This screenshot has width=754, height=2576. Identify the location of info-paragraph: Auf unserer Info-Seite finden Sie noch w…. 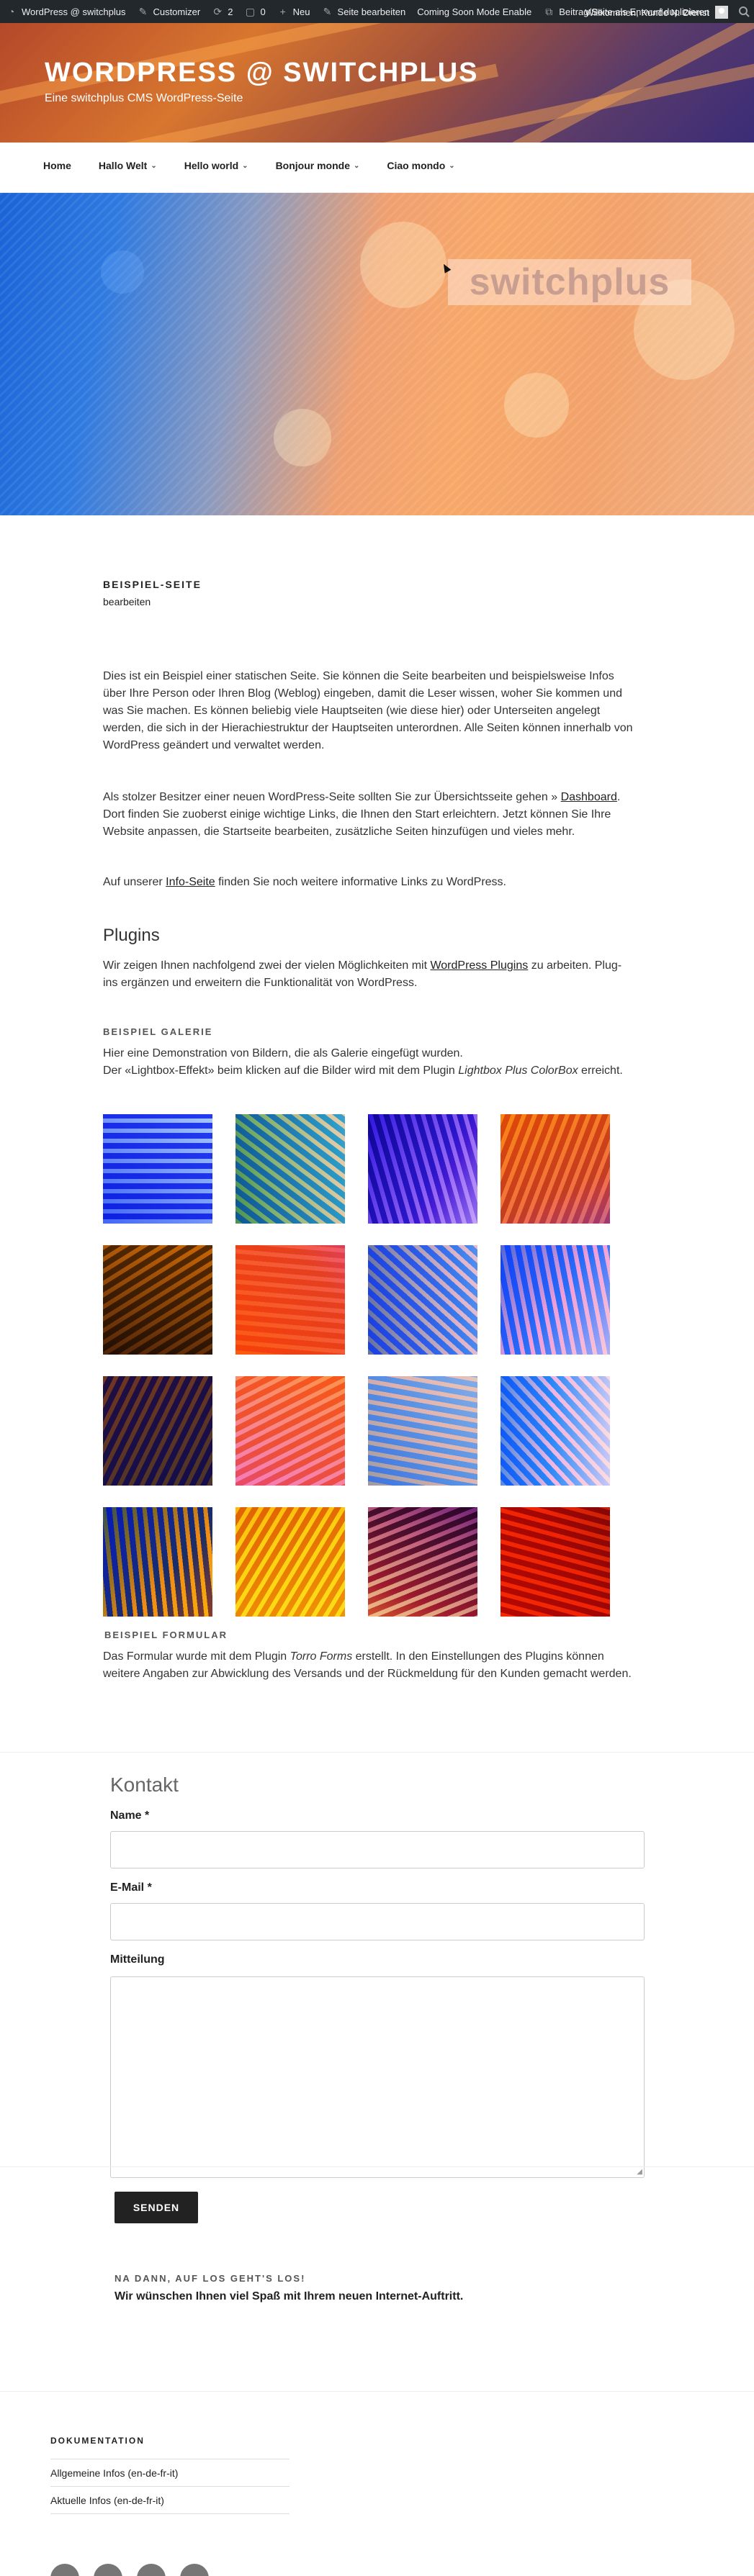
(369, 882).